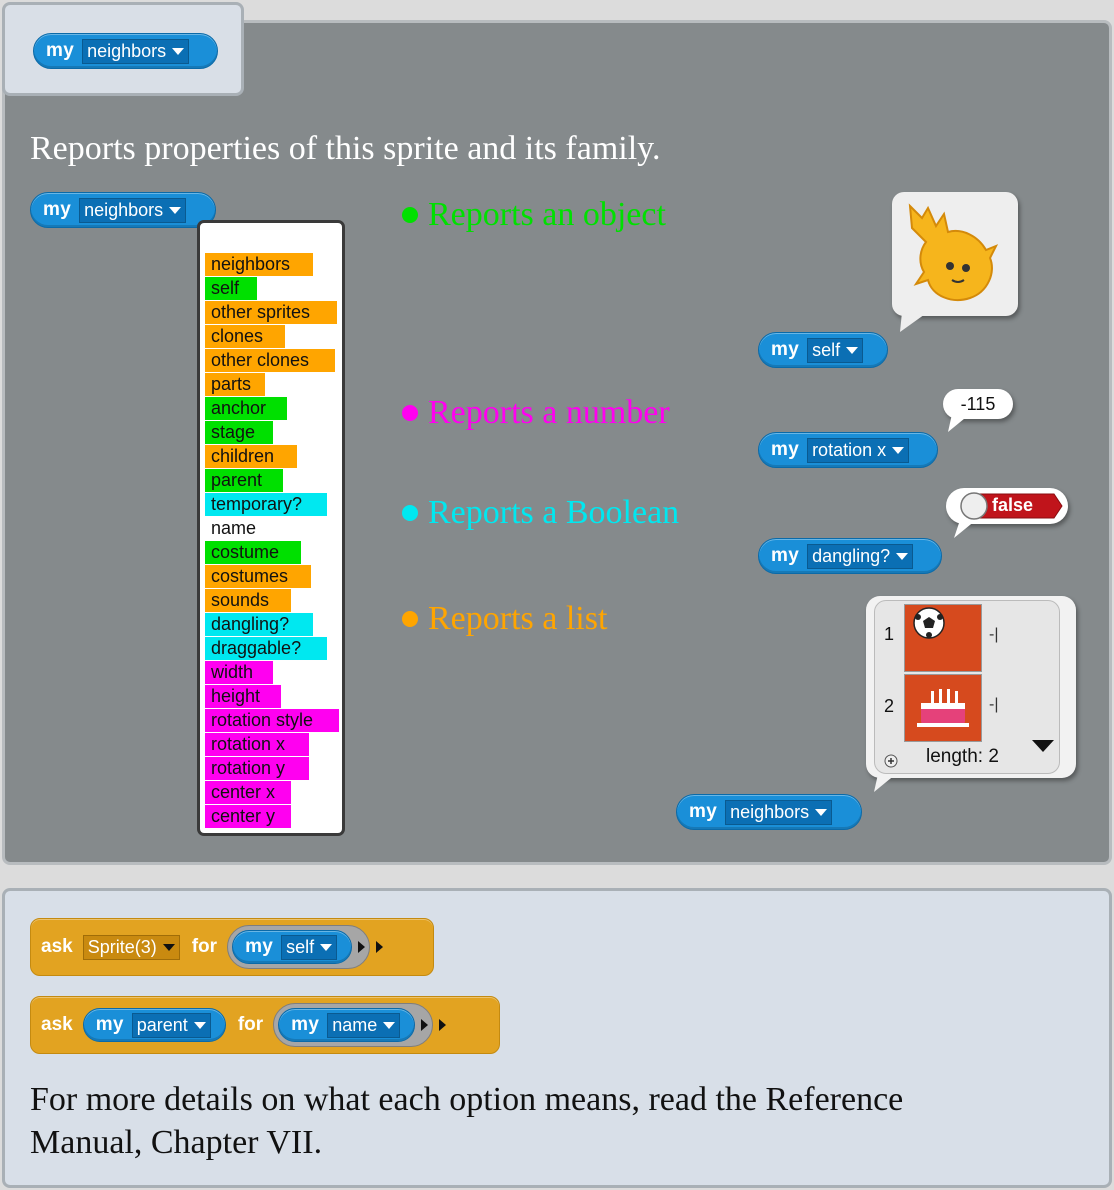 The image size is (1114, 1190). What do you see at coordinates (266, 648) in the screenshot?
I see `menu-item: draggable?` at bounding box center [266, 648].